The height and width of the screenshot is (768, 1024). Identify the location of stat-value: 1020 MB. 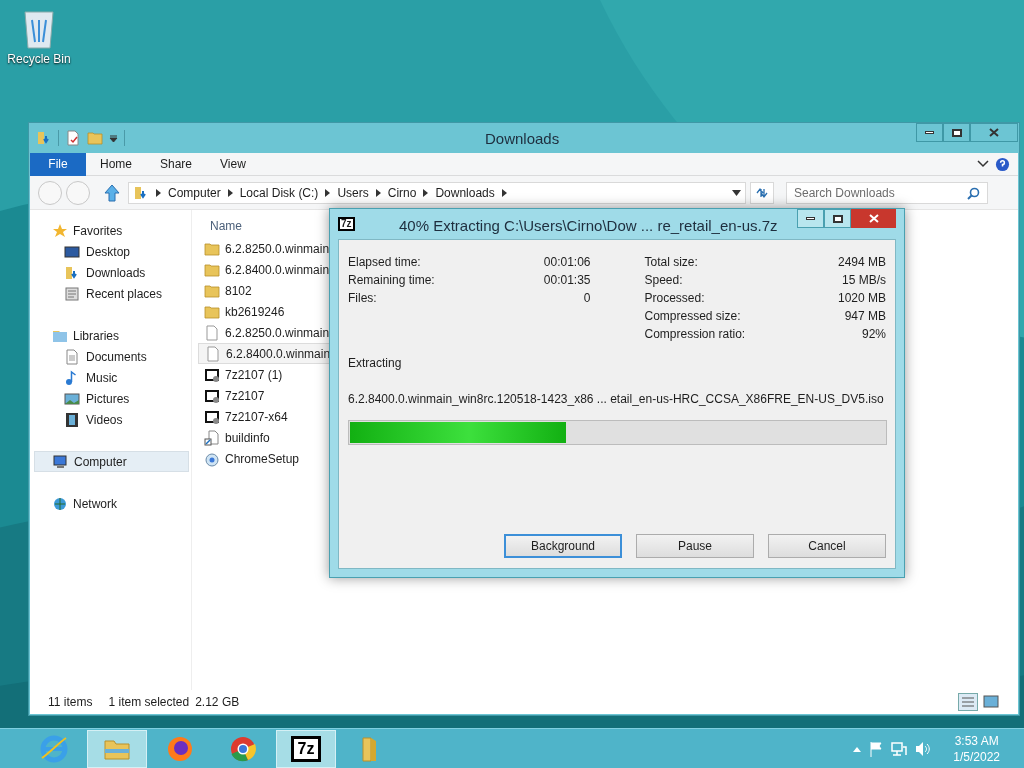
(861, 298).